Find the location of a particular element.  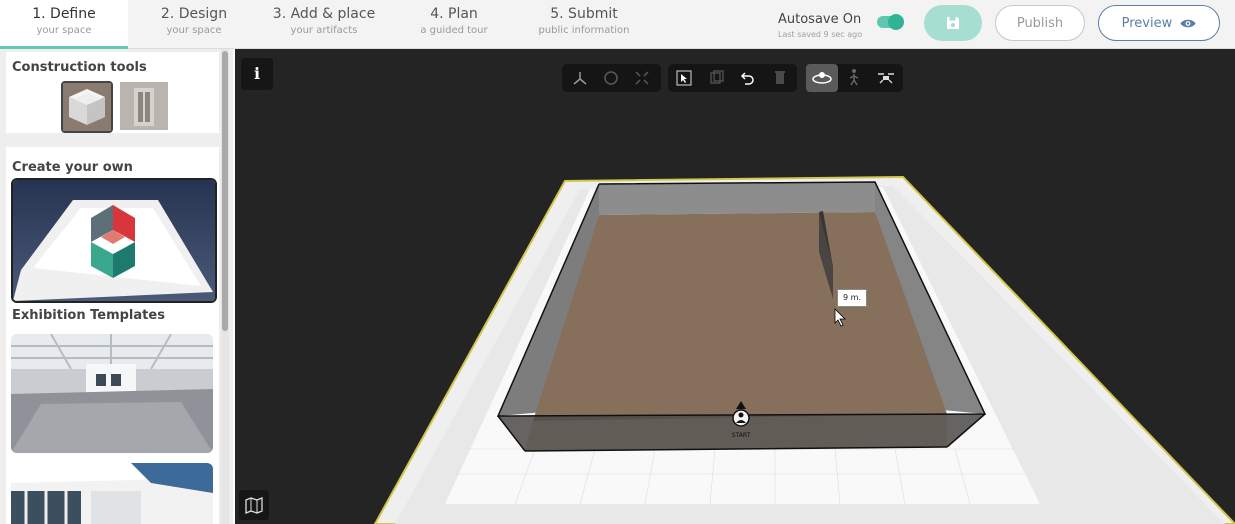

step-title: 2. Design is located at coordinates (194, 14).